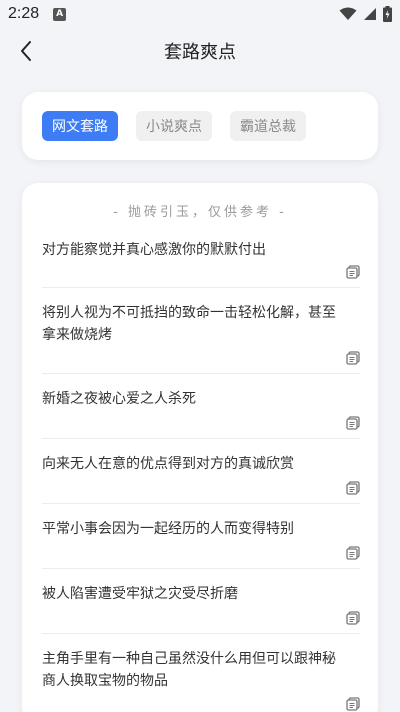  I want to click on wifi-icon, so click(348, 13).